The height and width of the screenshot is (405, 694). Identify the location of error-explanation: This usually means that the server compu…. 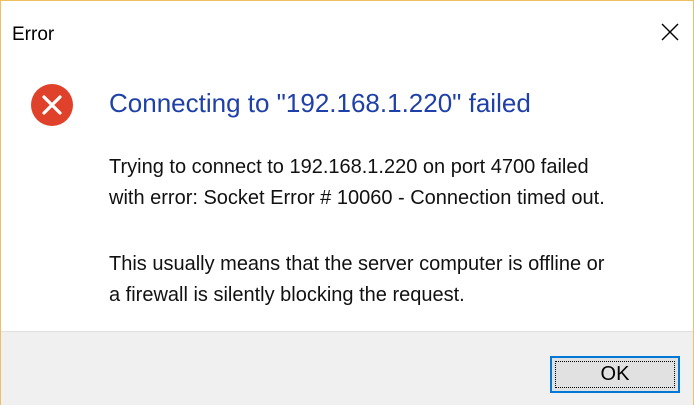
(356, 280).